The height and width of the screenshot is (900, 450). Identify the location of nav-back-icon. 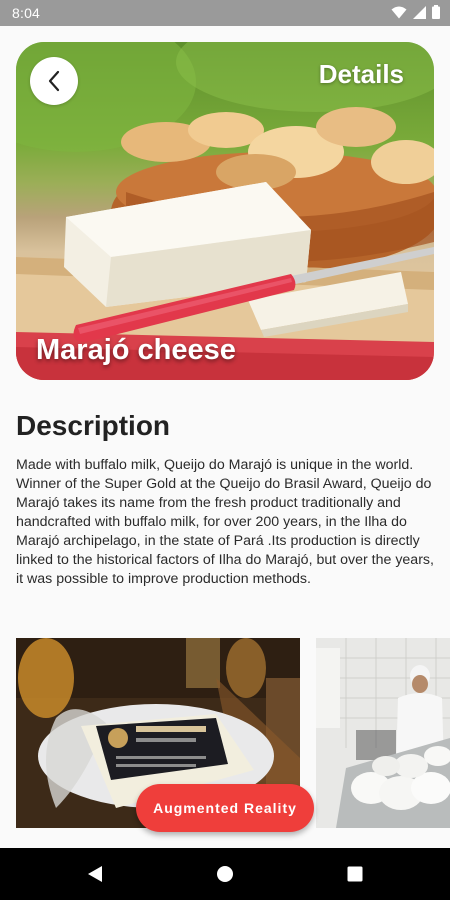
(95, 874).